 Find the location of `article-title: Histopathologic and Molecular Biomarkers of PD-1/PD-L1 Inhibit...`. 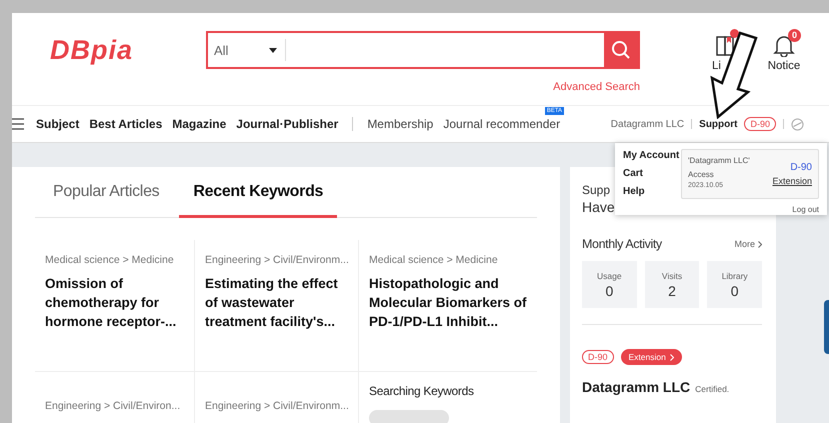

article-title: Histopathologic and Molecular Biomarkers of PD-1/PD-L1 Inhibit... is located at coordinates (448, 302).